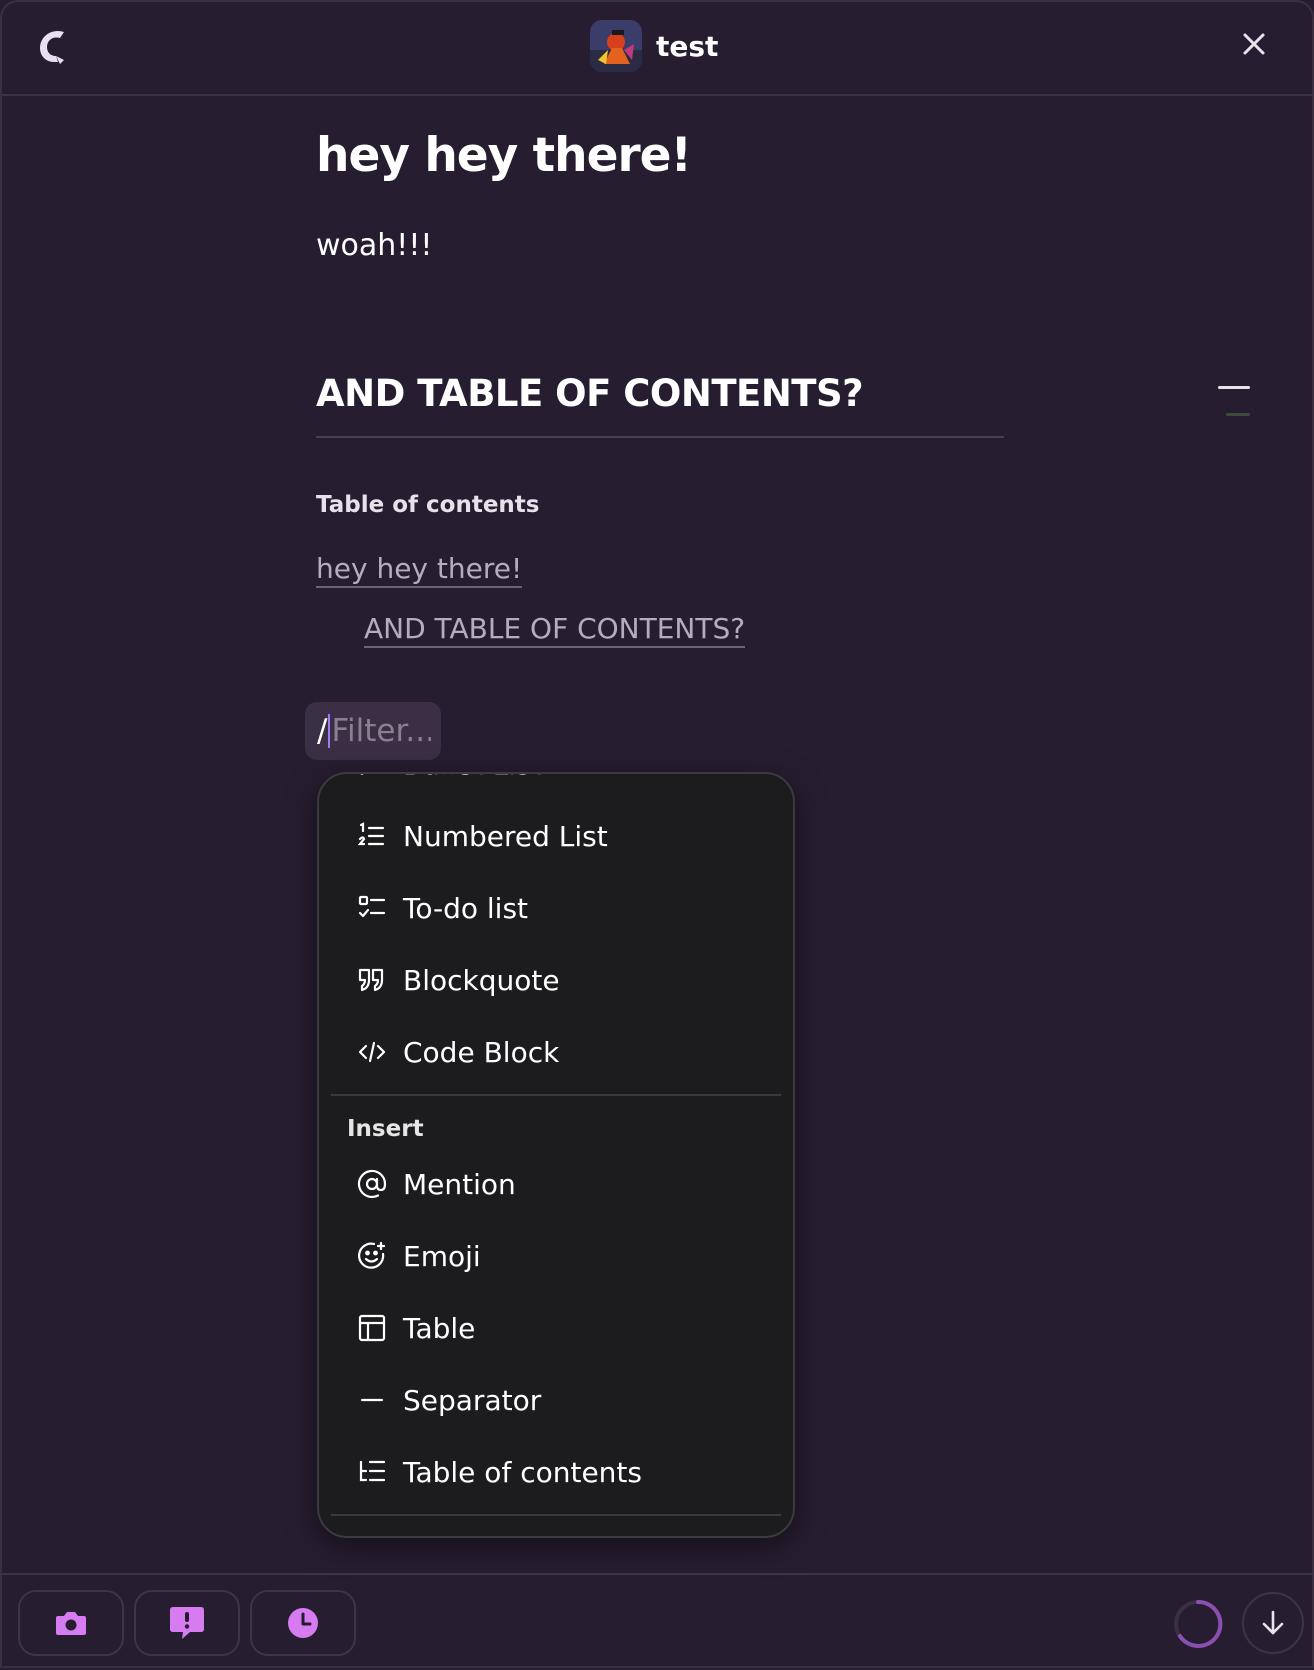 This screenshot has width=1314, height=1670. I want to click on menu-item-label: Emoji, so click(442, 1256).